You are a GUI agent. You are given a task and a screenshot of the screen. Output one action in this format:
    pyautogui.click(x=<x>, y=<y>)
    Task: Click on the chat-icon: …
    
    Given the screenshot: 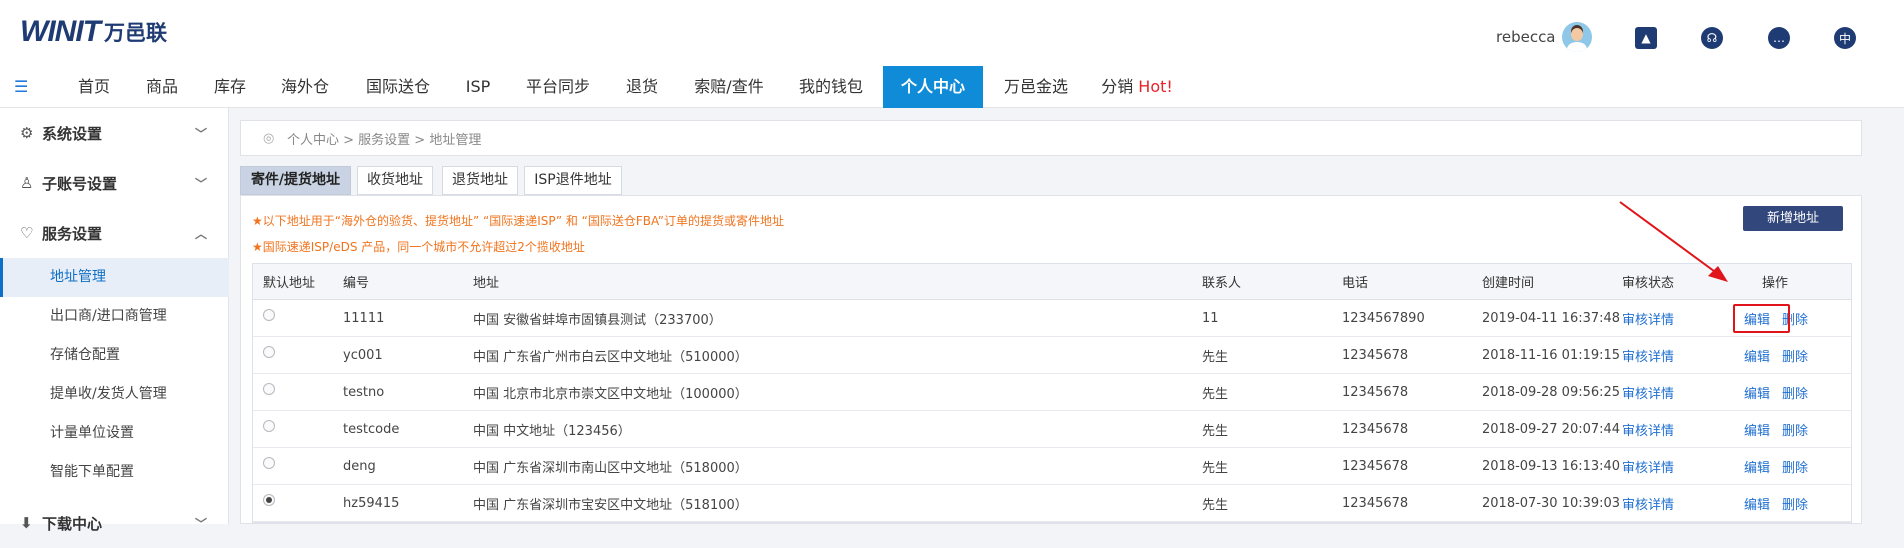 What is the action you would take?
    pyautogui.click(x=1779, y=38)
    